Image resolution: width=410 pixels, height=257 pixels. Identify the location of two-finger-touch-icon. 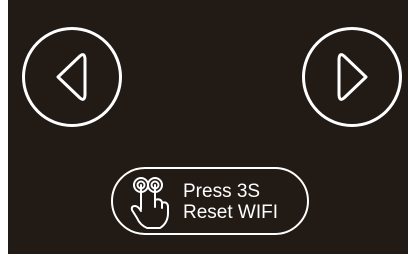
(149, 203).